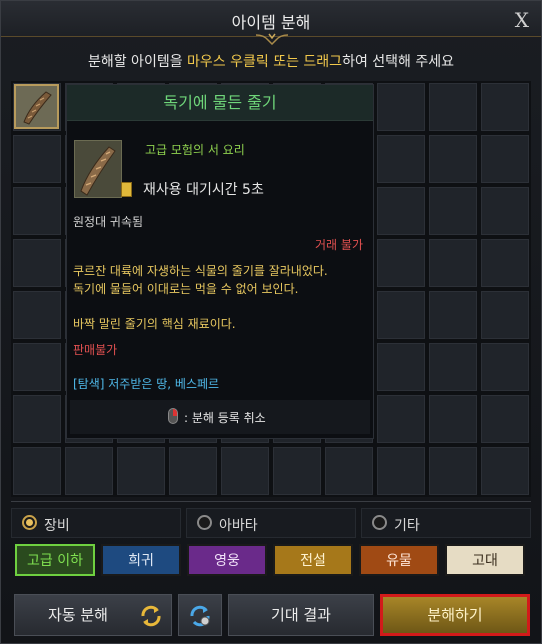  I want to click on description-line-1: 쿠르잔 대륙에 자생하는 식물의 줄기를 잘라내었다., so click(200, 271).